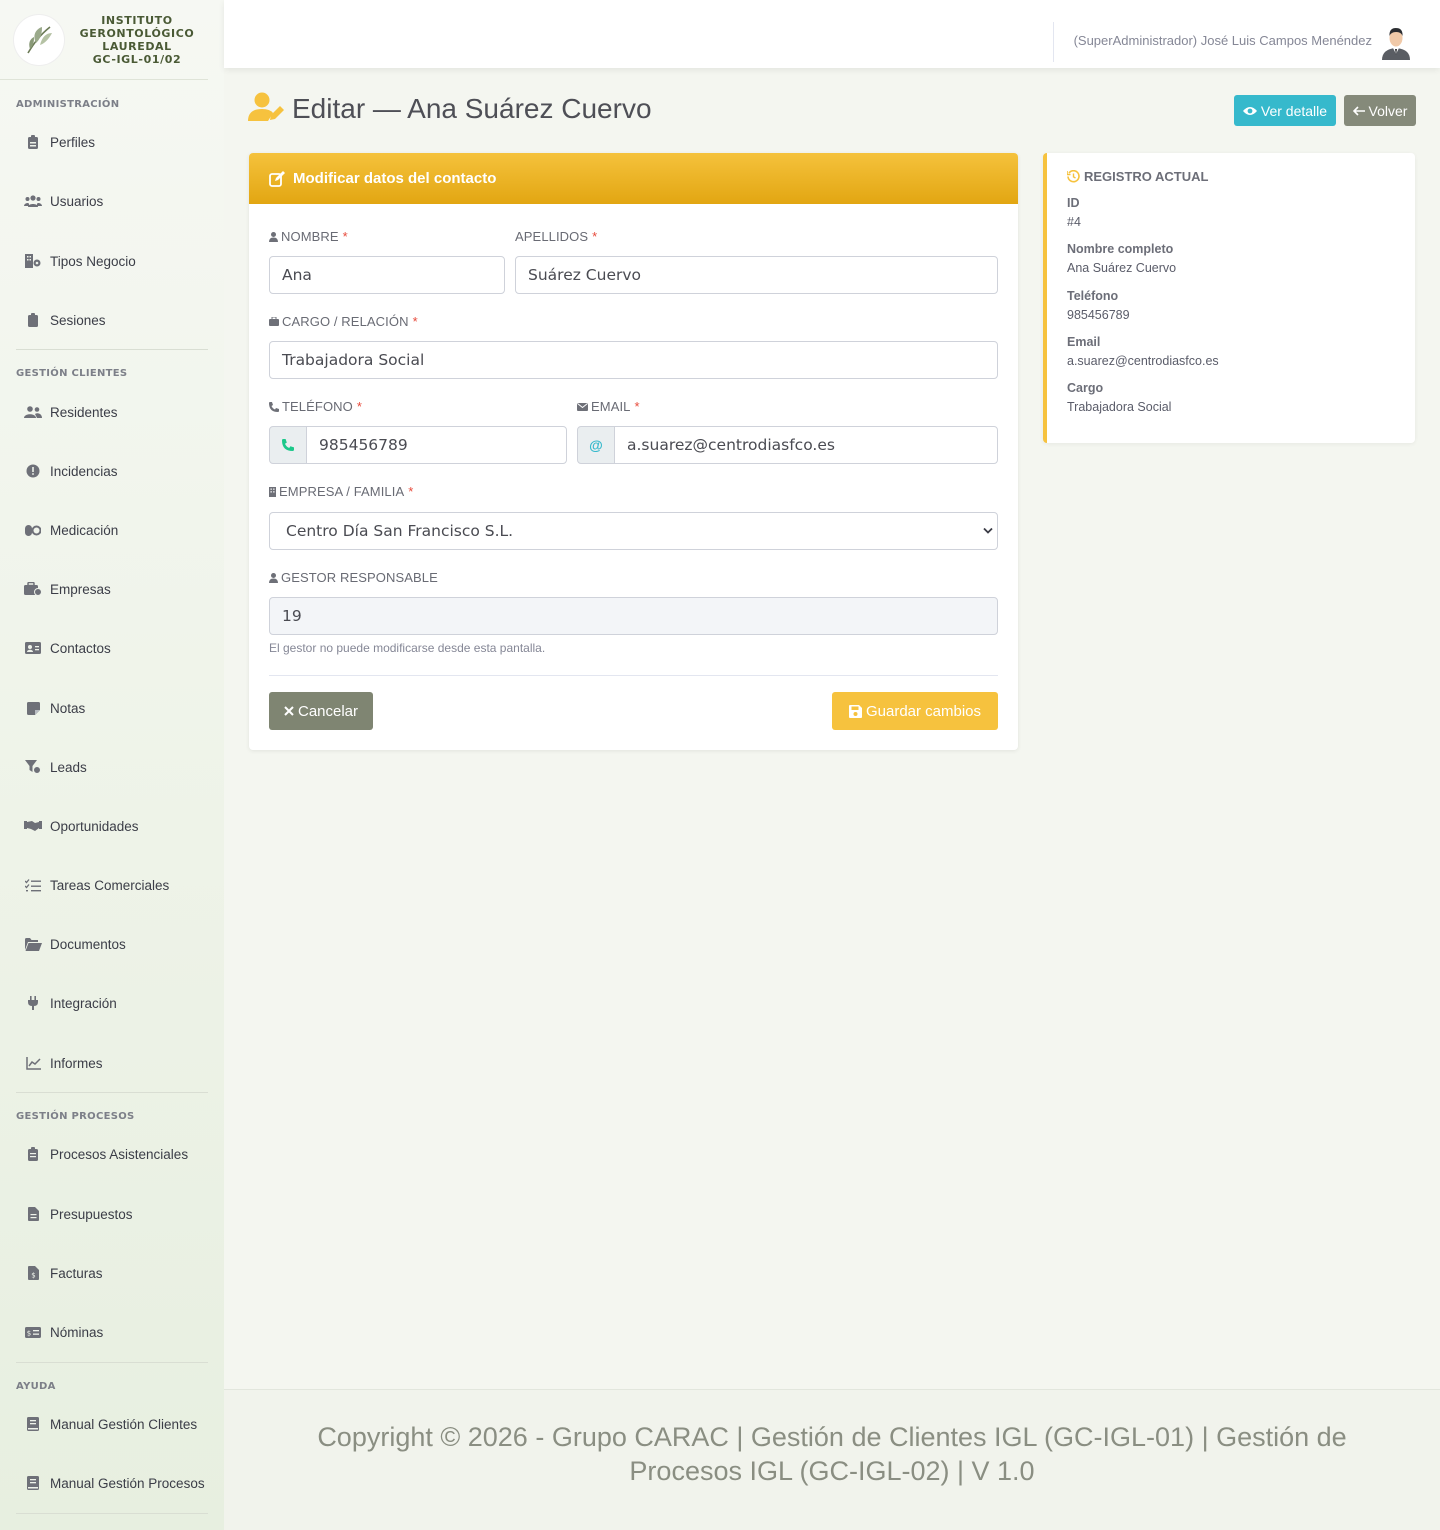 The image size is (1440, 1530). Describe the element at coordinates (119, 1154) in the screenshot. I see `sidebar-item-label: Procesos Asistenciales` at that location.